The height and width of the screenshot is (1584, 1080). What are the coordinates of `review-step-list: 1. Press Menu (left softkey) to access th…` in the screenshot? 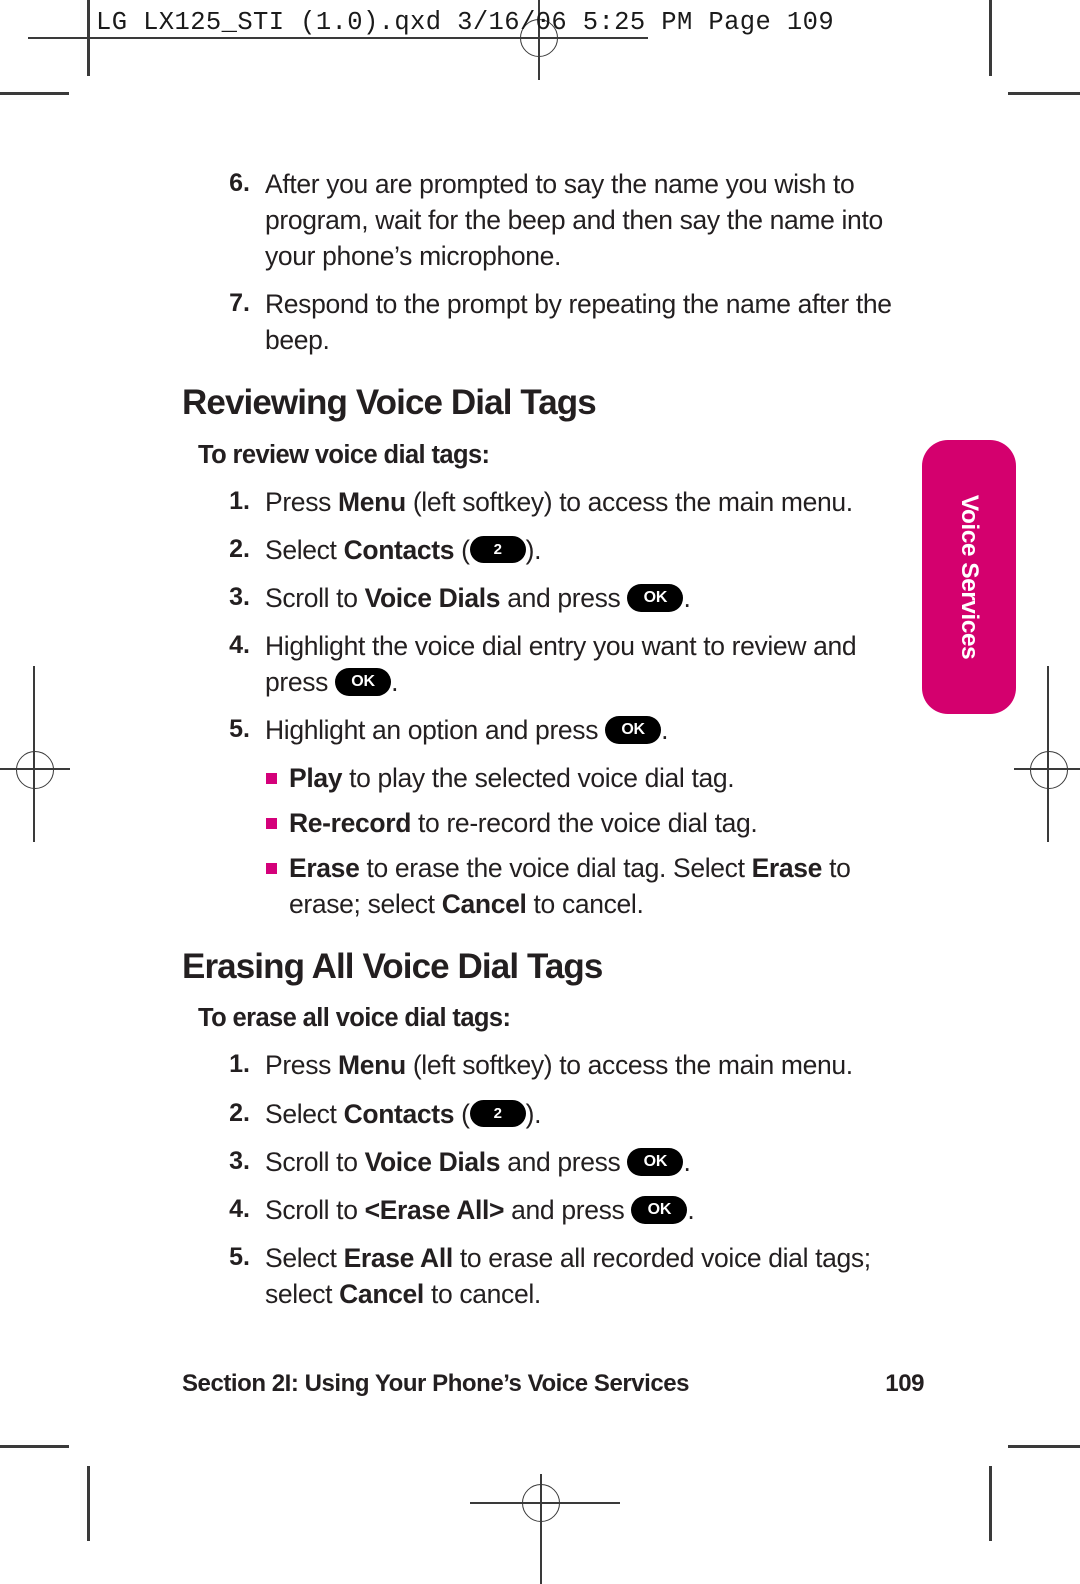 It's located at (552, 616).